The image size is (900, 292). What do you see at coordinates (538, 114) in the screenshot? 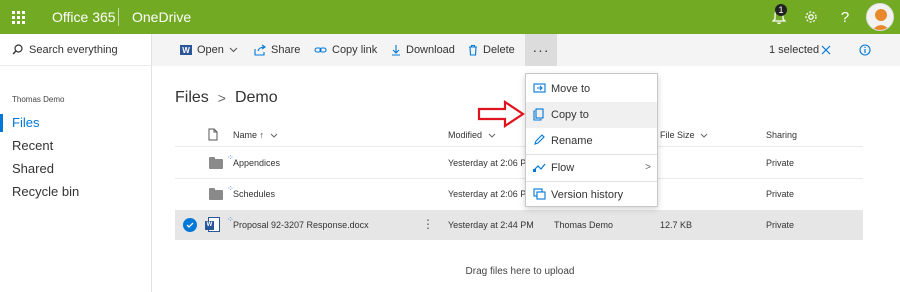
I see `copy-to-icon` at bounding box center [538, 114].